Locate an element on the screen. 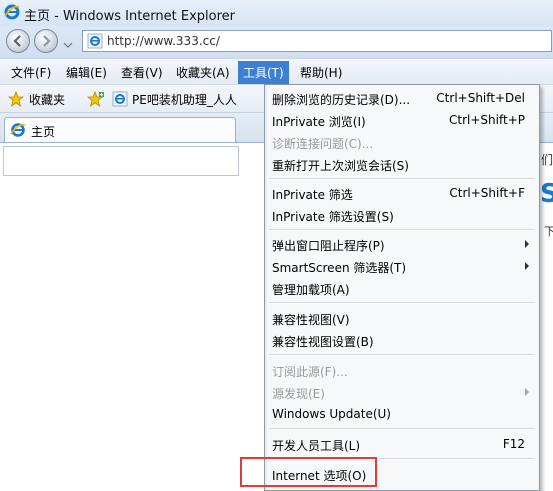  menu-item-popup-blocker: 弹出窗口阻止程序(P) is located at coordinates (402, 244).